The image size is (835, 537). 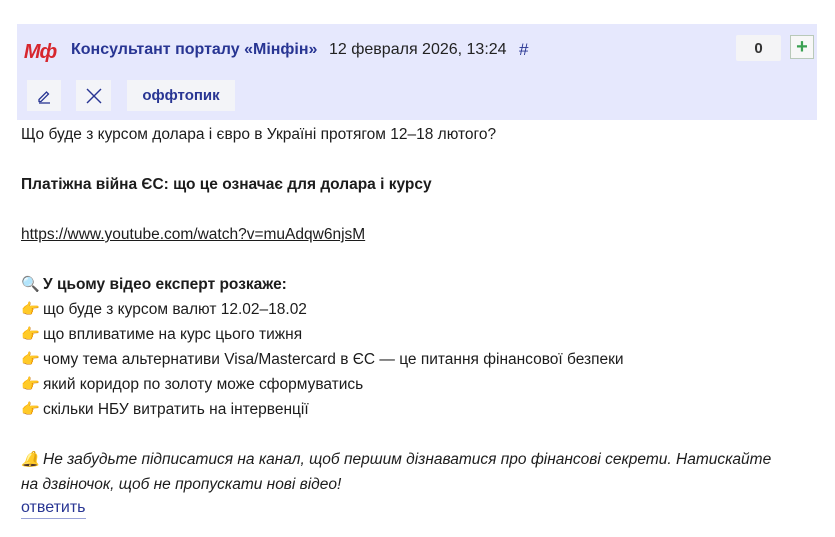 I want to click on list-item-text: що буде з курсом валют 12.02–18.02, so click(x=175, y=309).